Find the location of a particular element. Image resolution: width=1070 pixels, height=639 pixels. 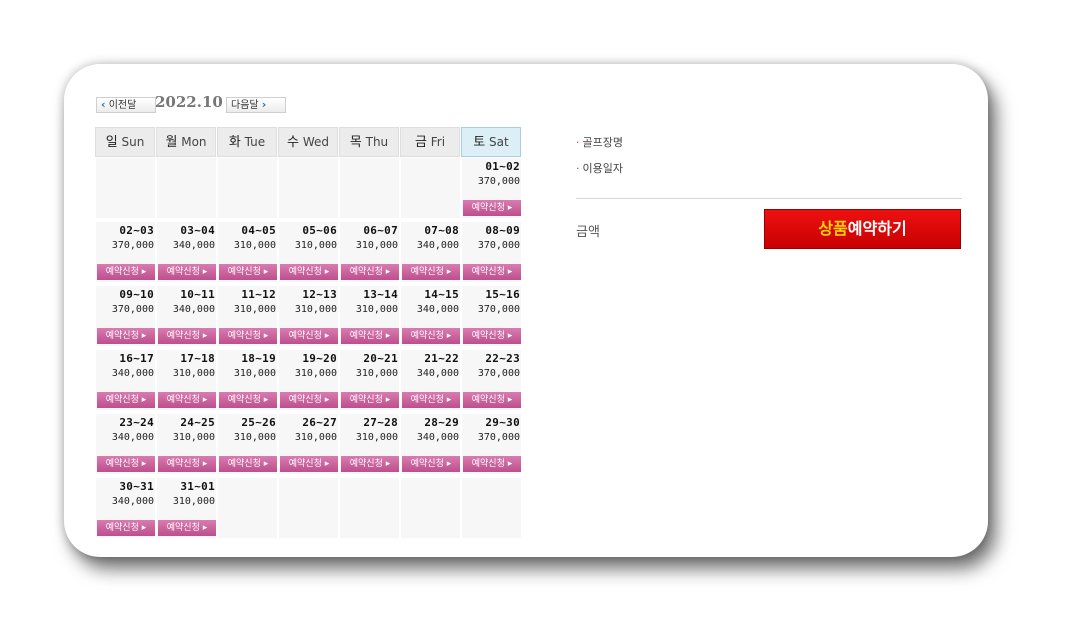

day-cell: 26~27 310,000 예약신청 ▸ is located at coordinates (308, 444).